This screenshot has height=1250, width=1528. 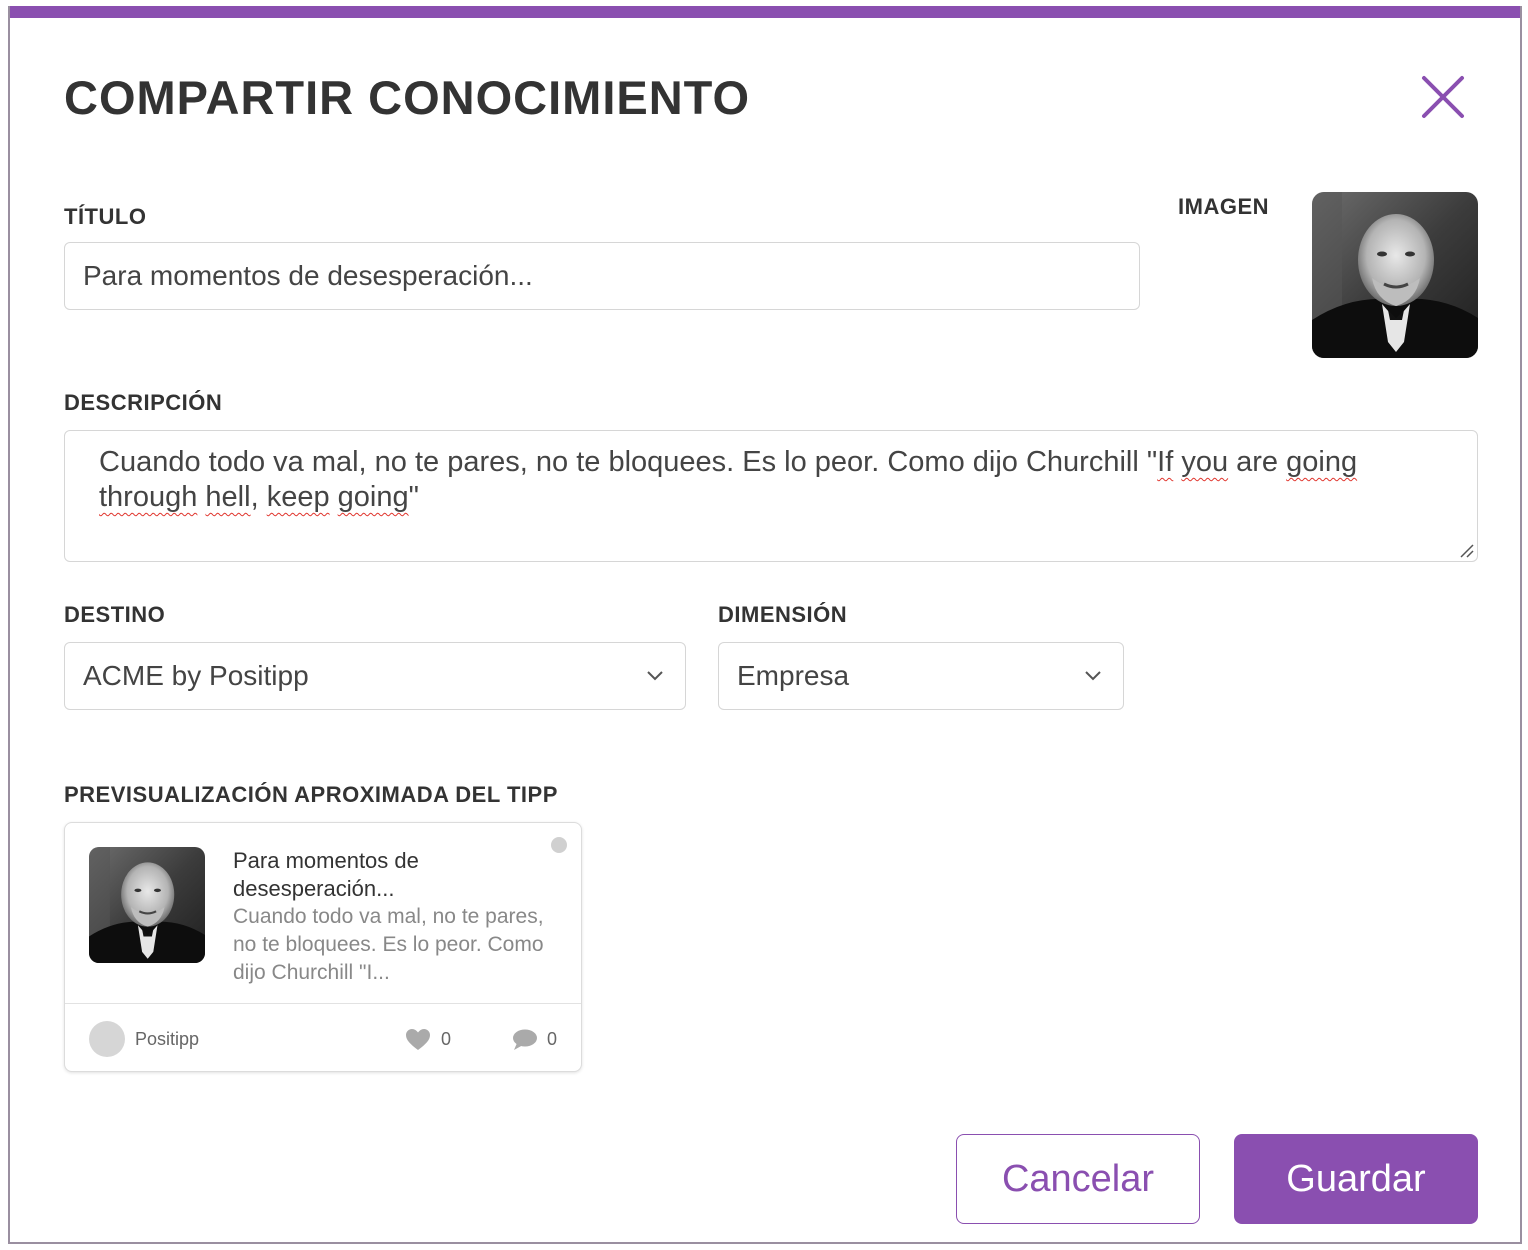 I want to click on avatar, so click(x=107, y=1039).